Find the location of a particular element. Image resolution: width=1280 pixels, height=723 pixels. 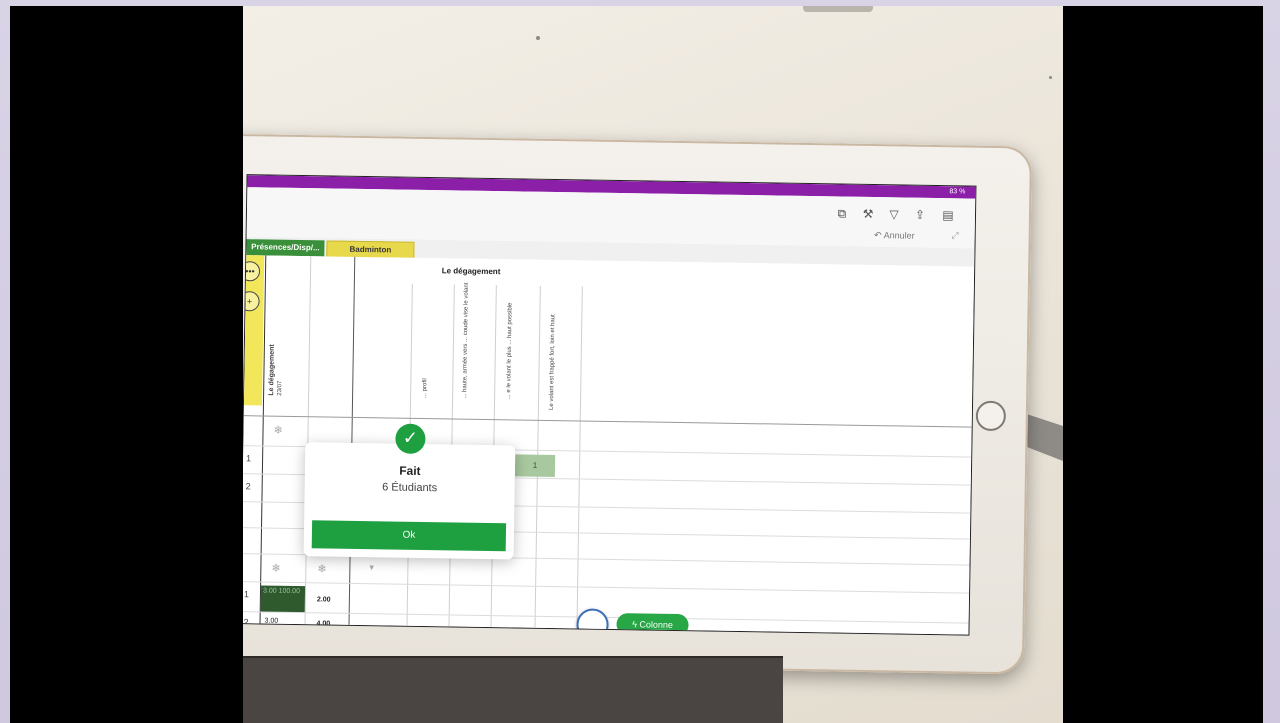

add-icon: + is located at coordinates (251, 301).